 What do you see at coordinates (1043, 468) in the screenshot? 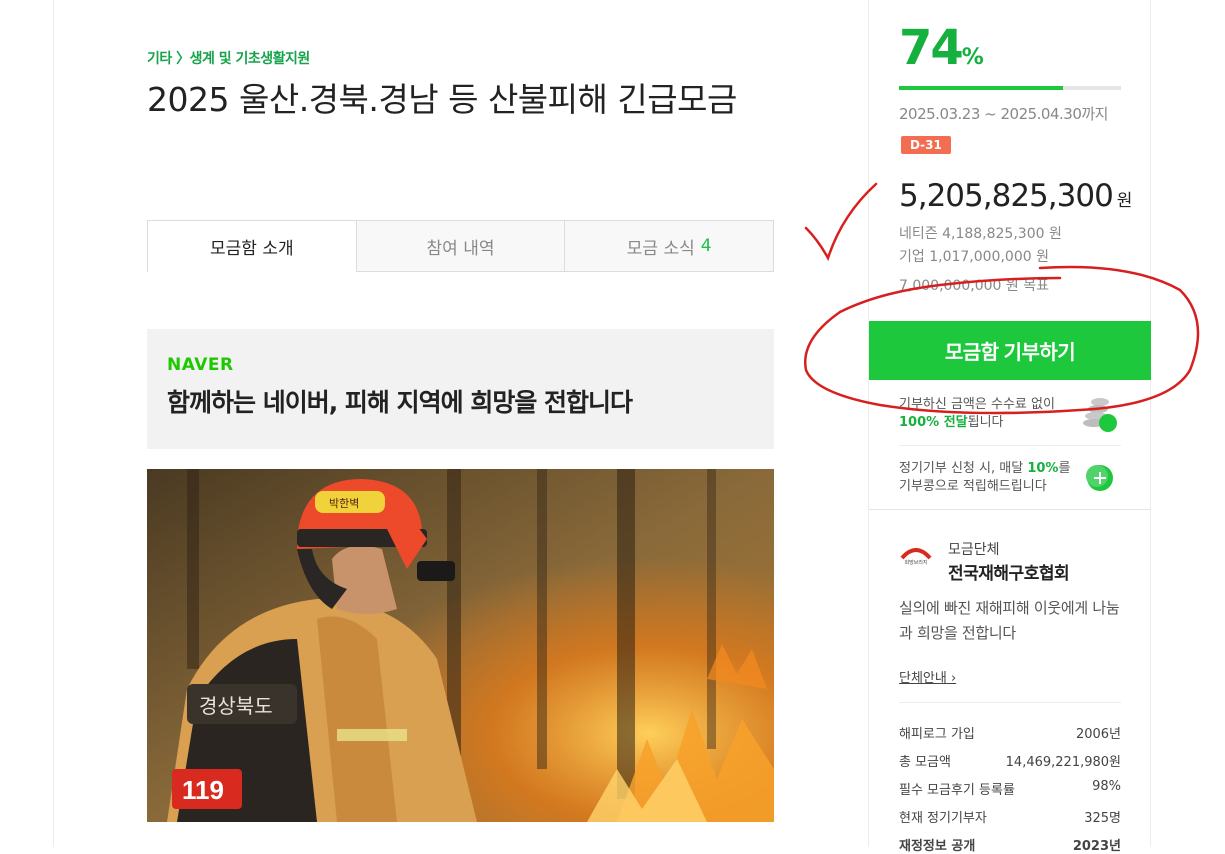
I see `regular-highlight: 10%` at bounding box center [1043, 468].